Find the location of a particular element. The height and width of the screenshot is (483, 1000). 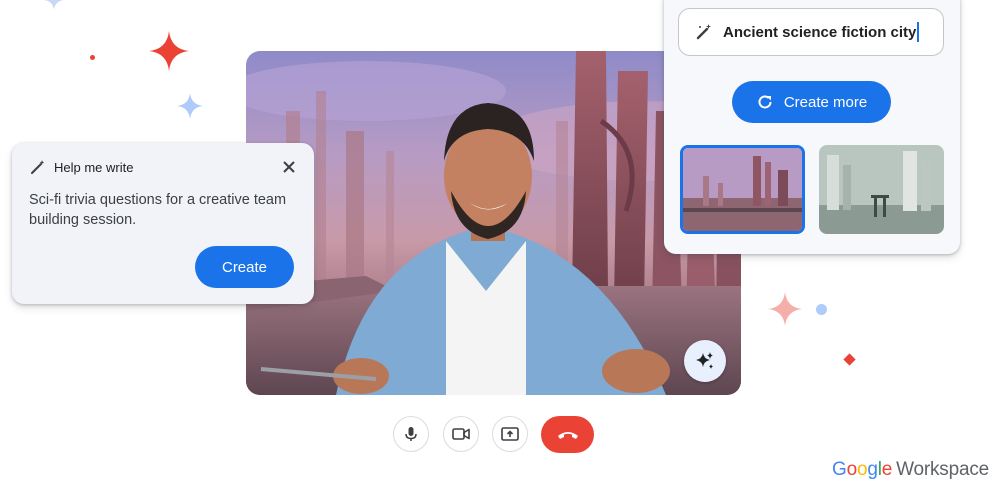

microphone-icon is located at coordinates (411, 434).